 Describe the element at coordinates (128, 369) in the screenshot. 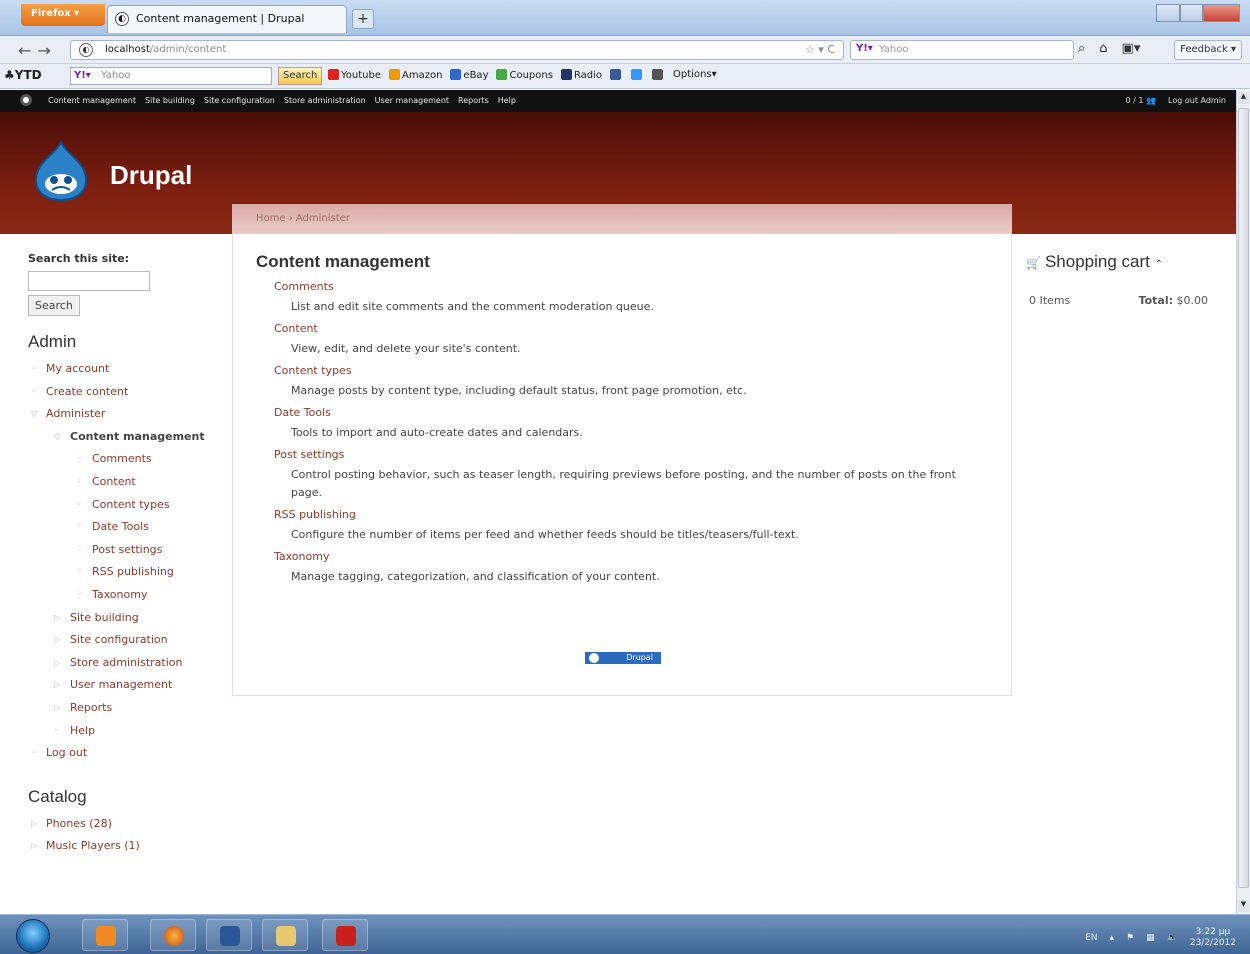

I see `sidebar-item-my-account: My account` at that location.